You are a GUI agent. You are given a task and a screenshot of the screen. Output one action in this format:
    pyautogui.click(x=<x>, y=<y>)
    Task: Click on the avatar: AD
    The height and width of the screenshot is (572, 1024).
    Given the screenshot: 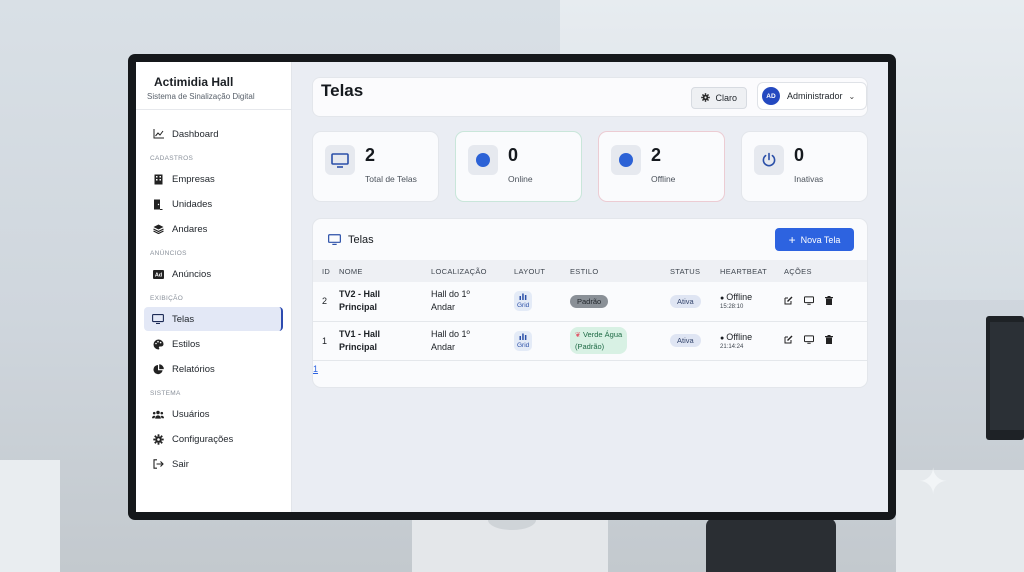 What is the action you would take?
    pyautogui.click(x=771, y=96)
    